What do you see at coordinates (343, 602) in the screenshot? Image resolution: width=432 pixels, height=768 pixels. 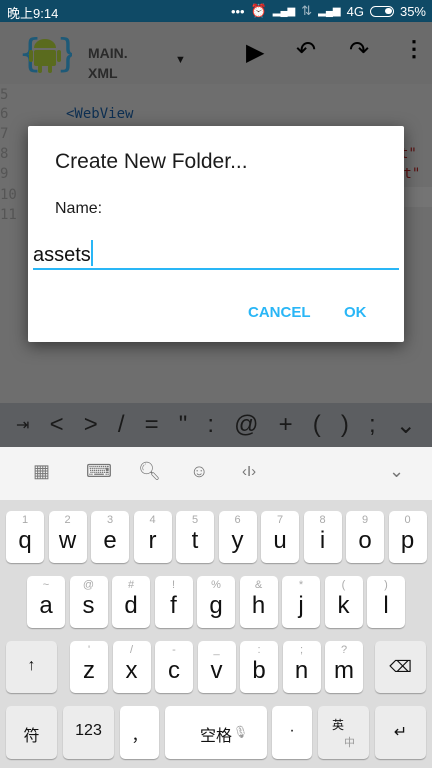 I see `key-k: (k` at bounding box center [343, 602].